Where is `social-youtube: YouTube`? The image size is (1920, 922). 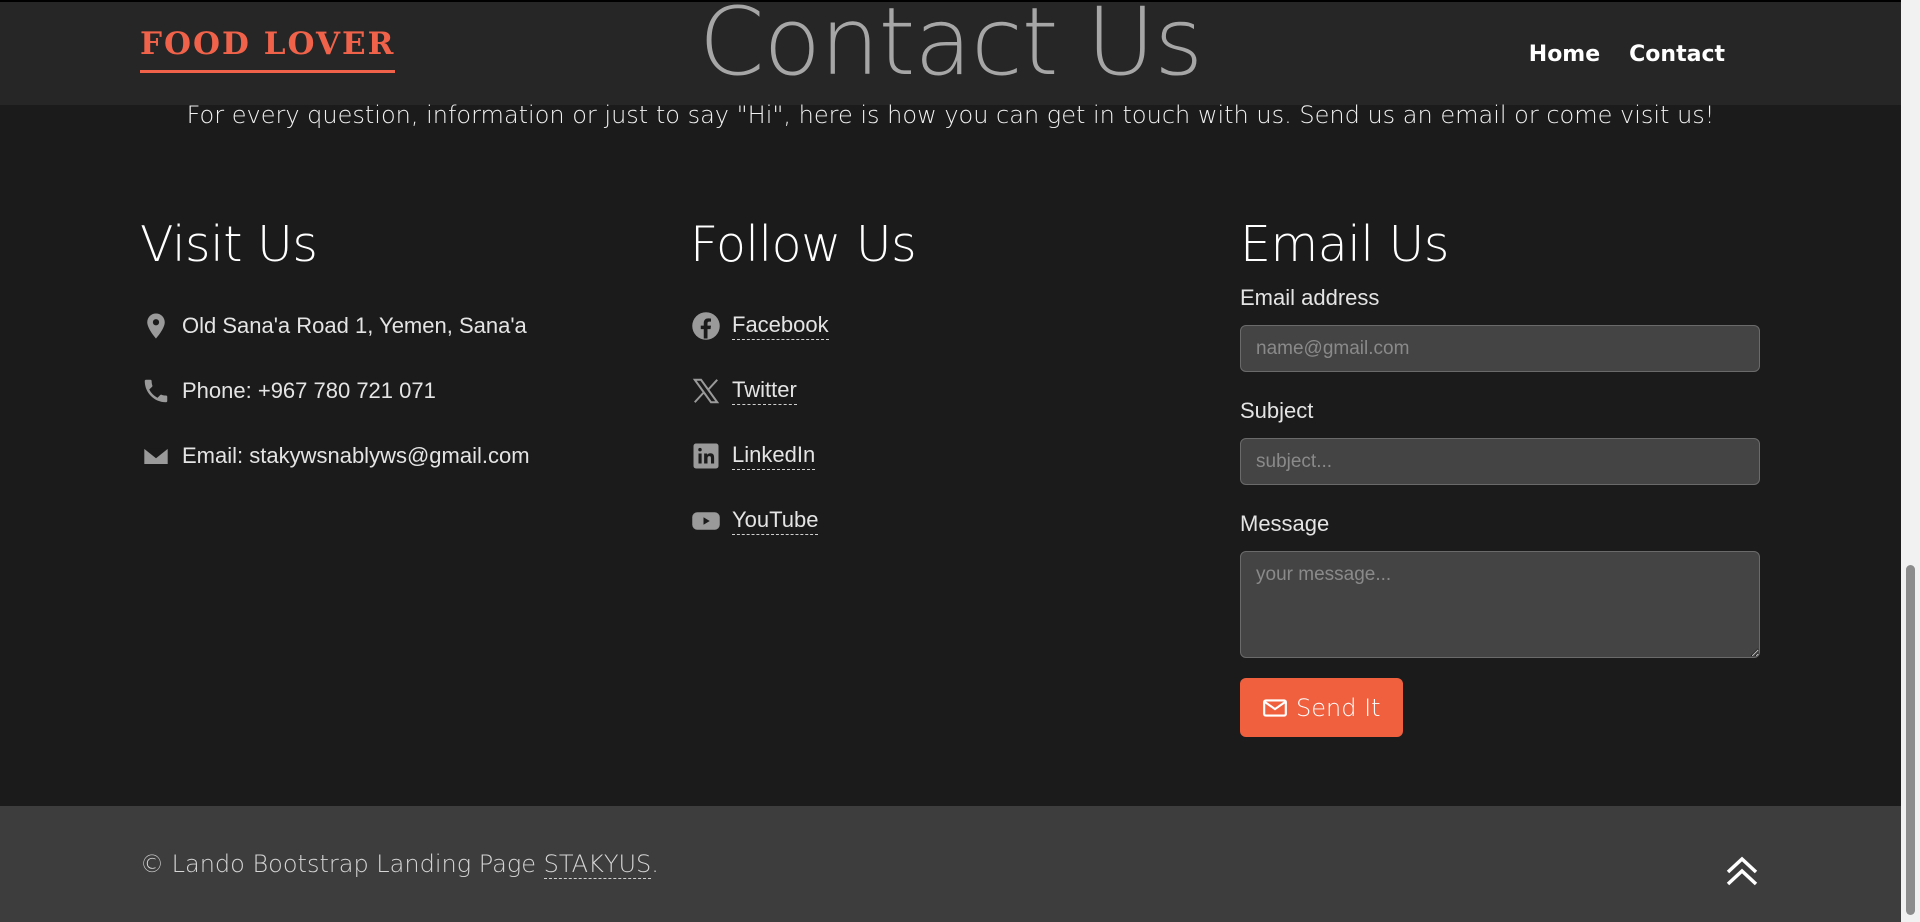
social-youtube: YouTube is located at coordinates (950, 520).